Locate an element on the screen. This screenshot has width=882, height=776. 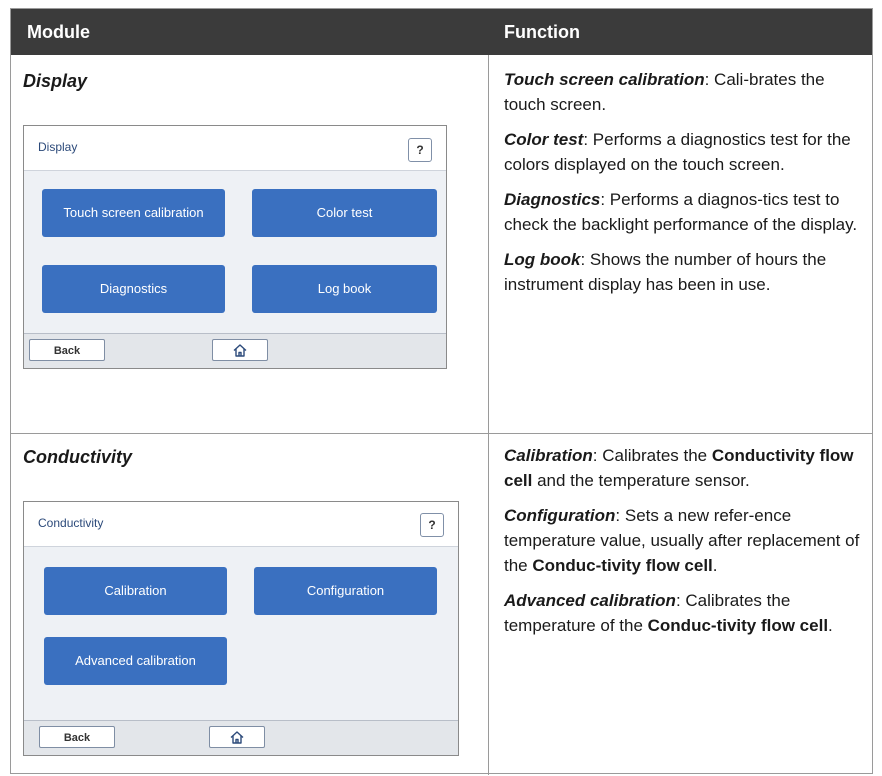
advanced-calibration-button: Advanced calibration is located at coordinates (135, 661).